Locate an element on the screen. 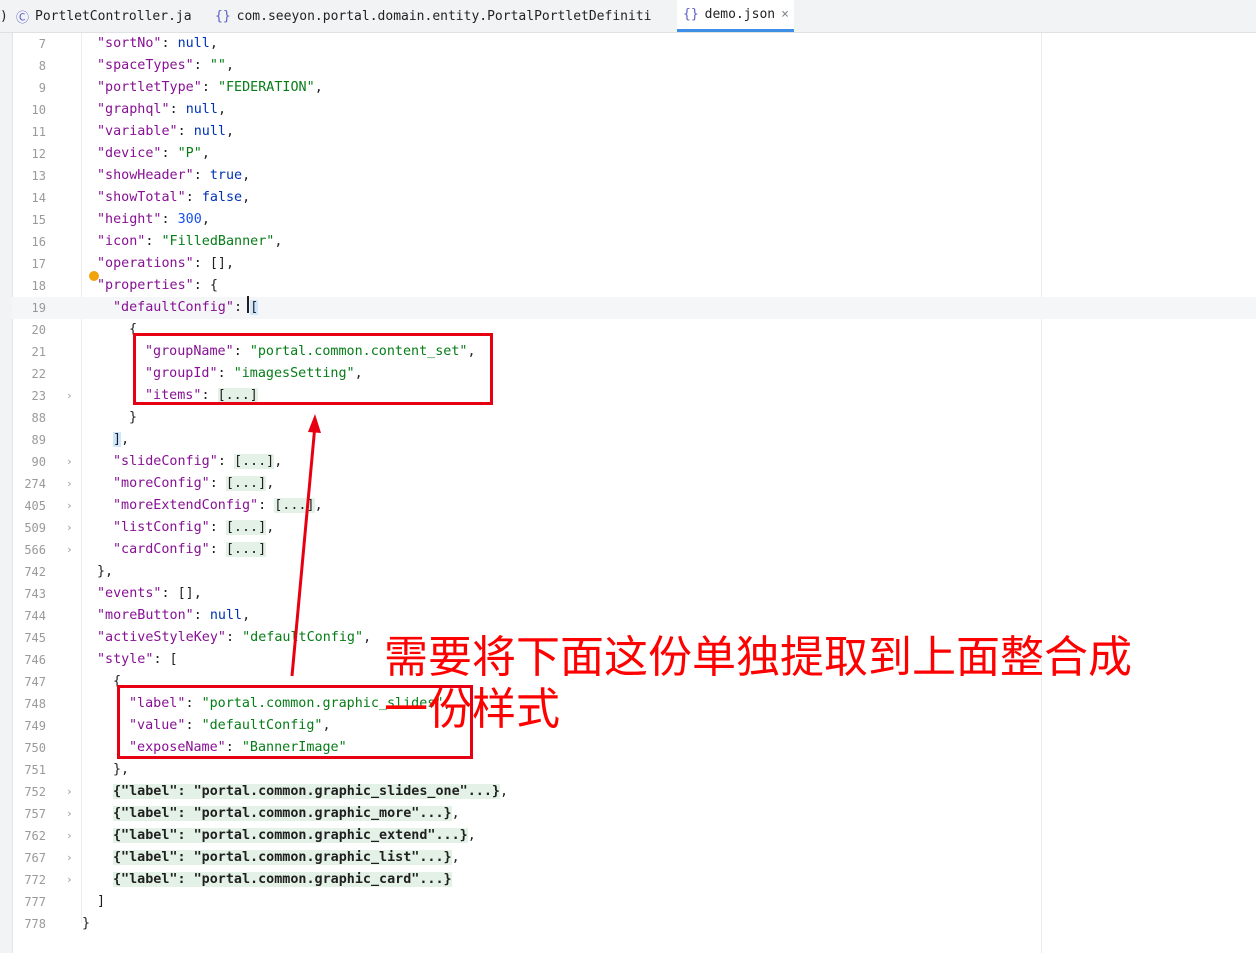  annotation-line-1: 需要将下面这份单独提取到上面整合成 is located at coordinates (758, 657).